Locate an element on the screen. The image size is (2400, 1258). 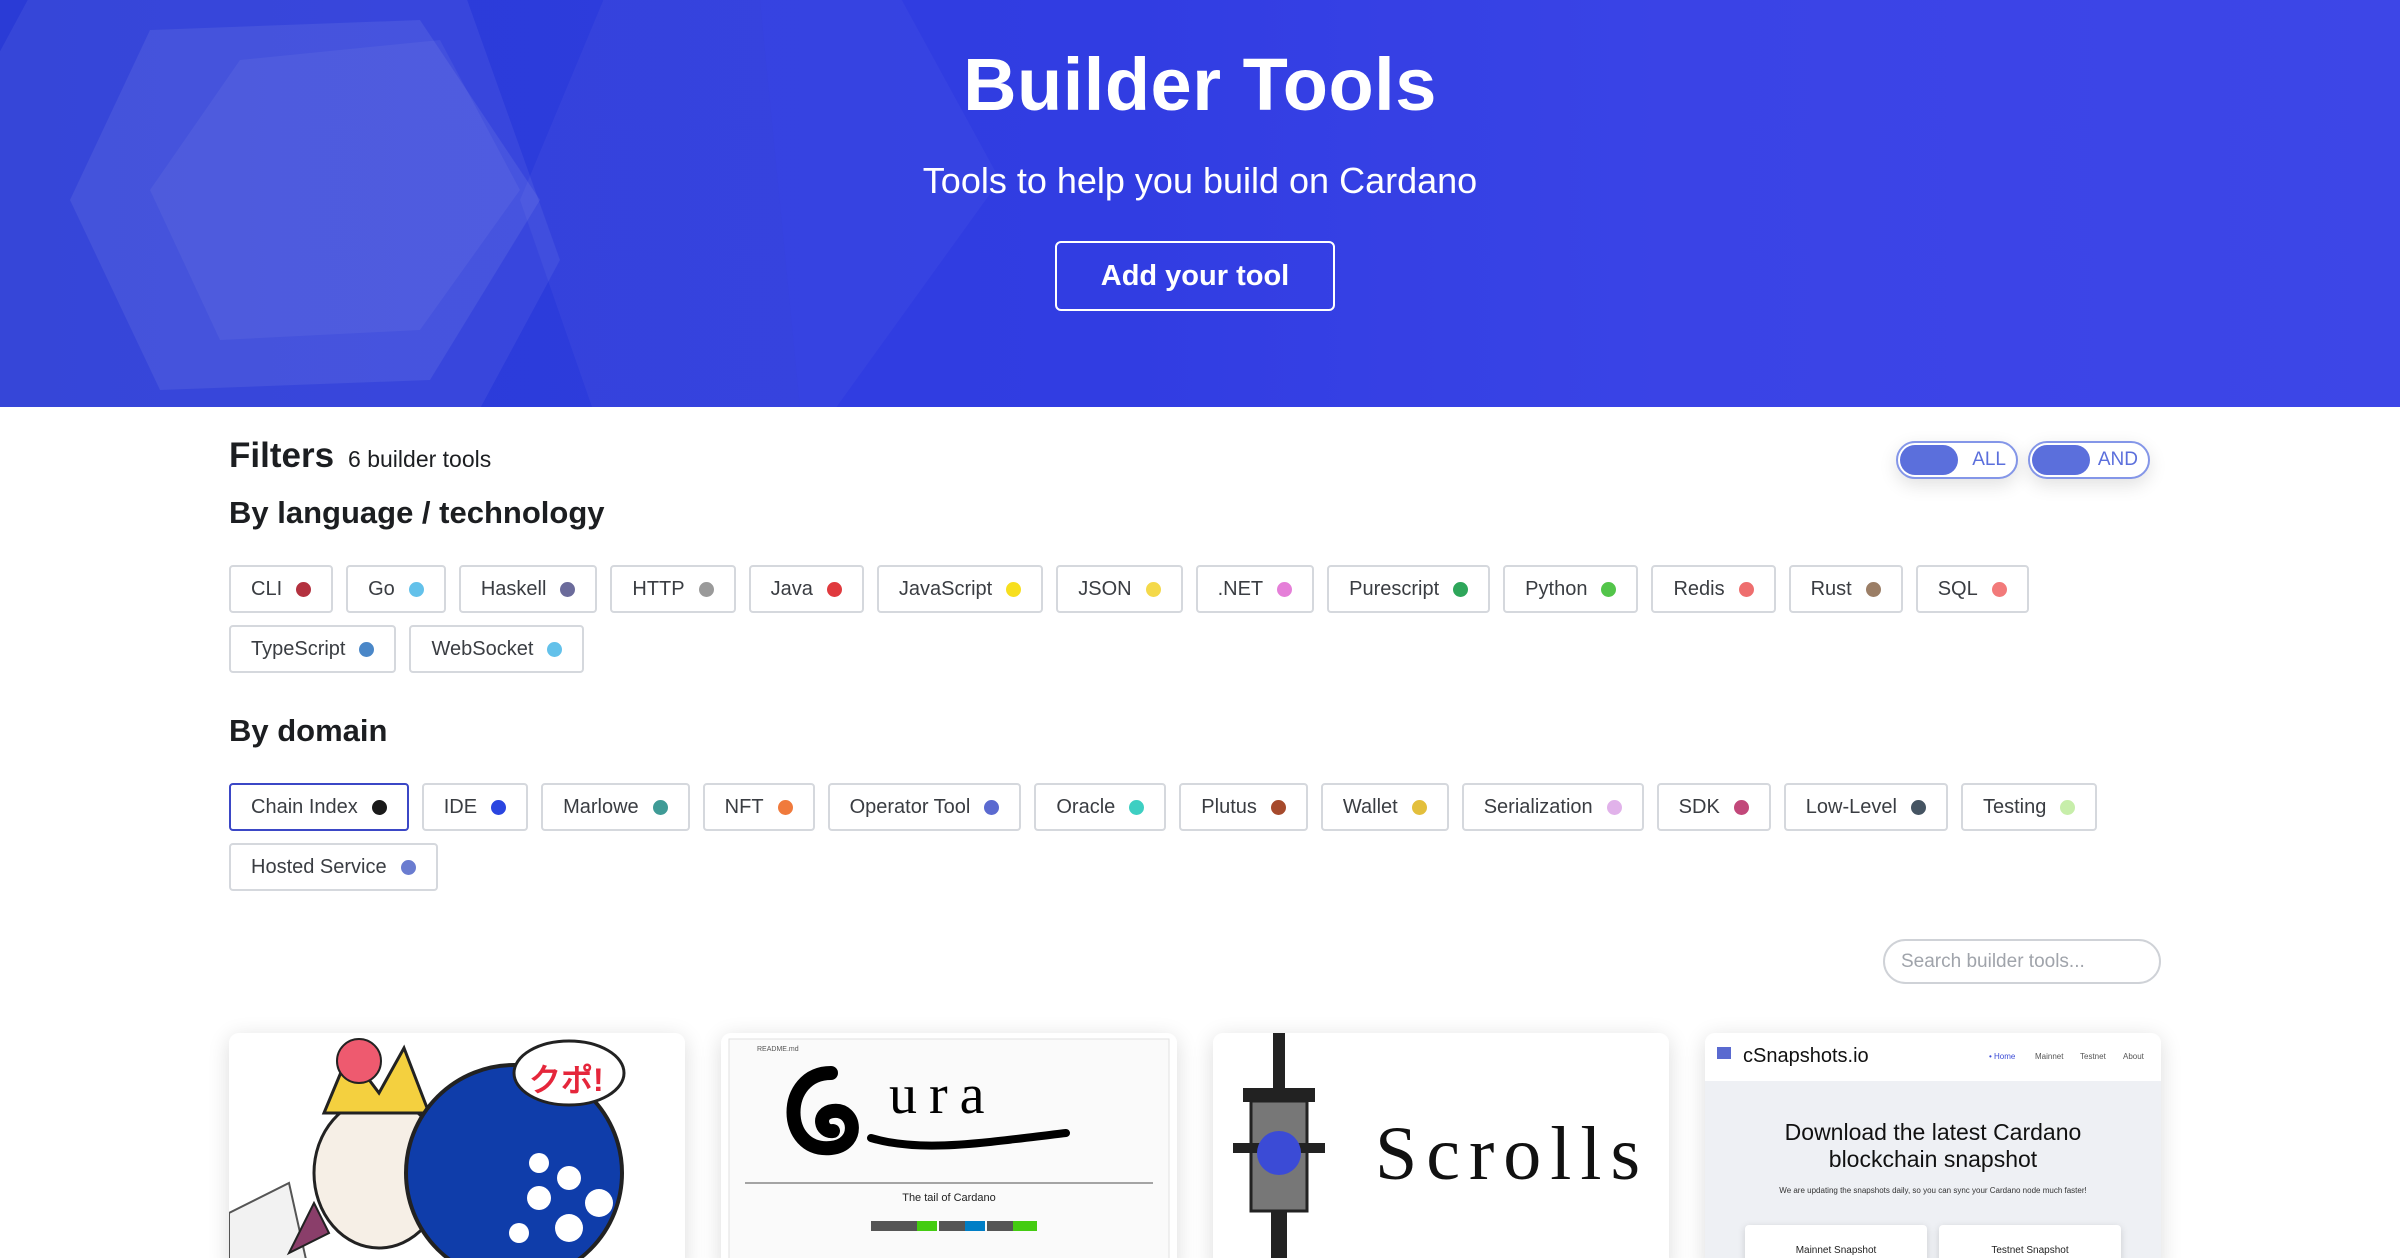
filter-tag-label: CLI is located at coordinates (267, 588).